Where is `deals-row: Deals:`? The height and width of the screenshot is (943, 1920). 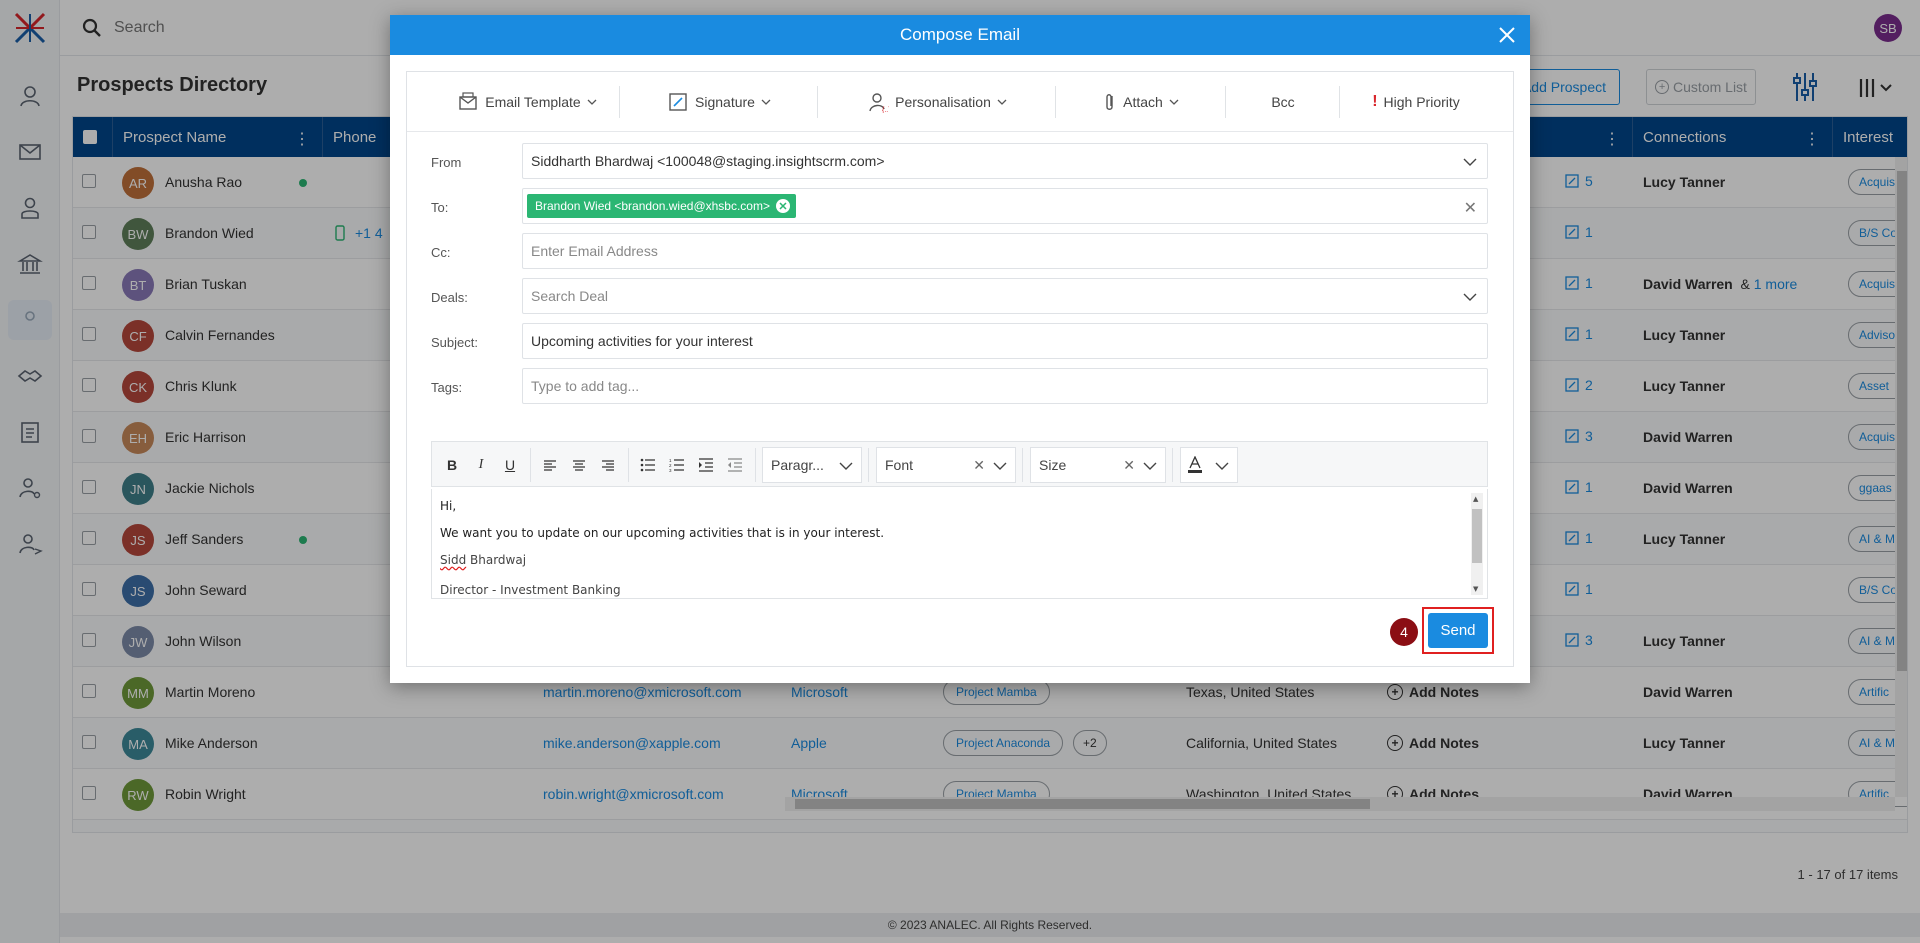
deals-row: Deals: is located at coordinates (960, 297).